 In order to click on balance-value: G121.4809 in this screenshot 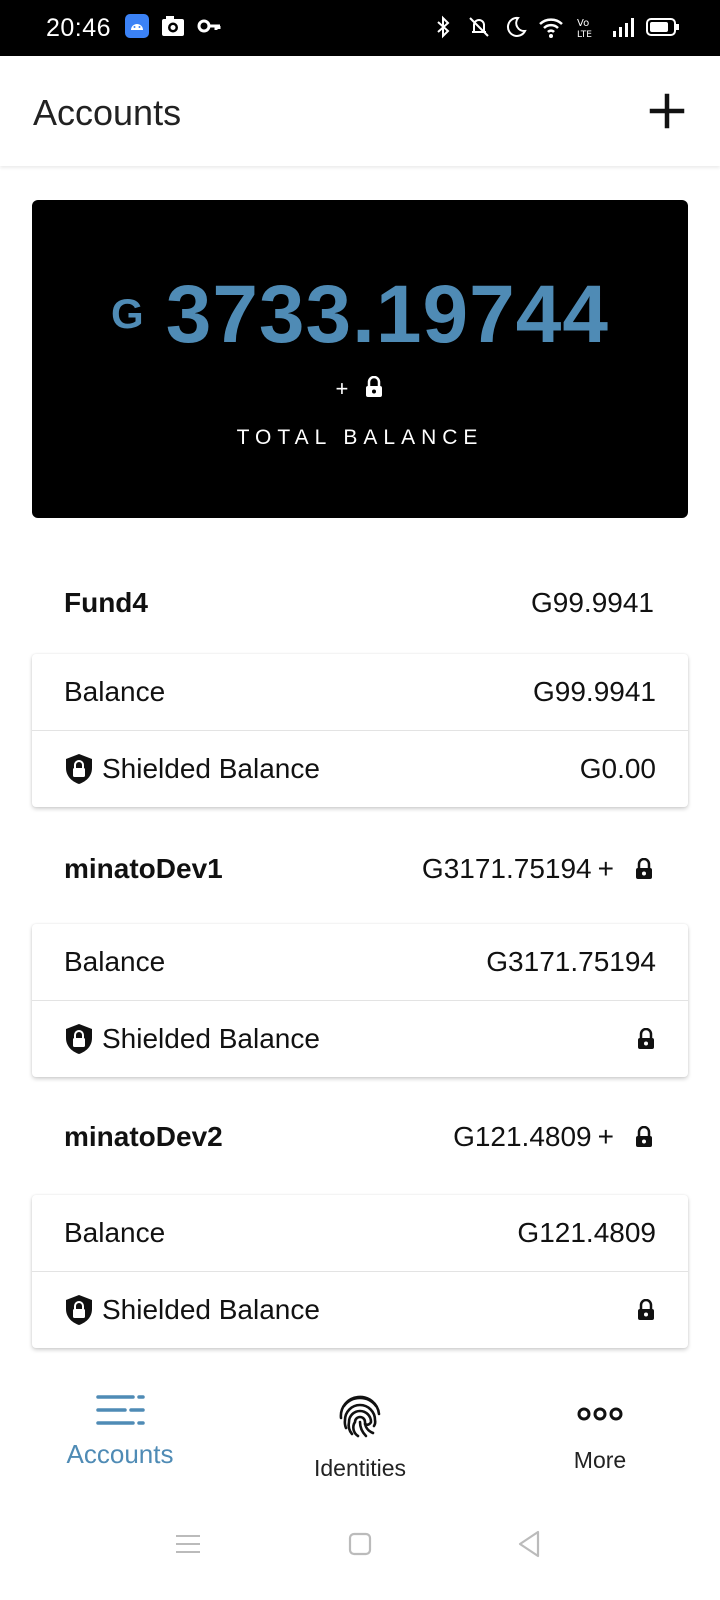, I will do `click(586, 1232)`.